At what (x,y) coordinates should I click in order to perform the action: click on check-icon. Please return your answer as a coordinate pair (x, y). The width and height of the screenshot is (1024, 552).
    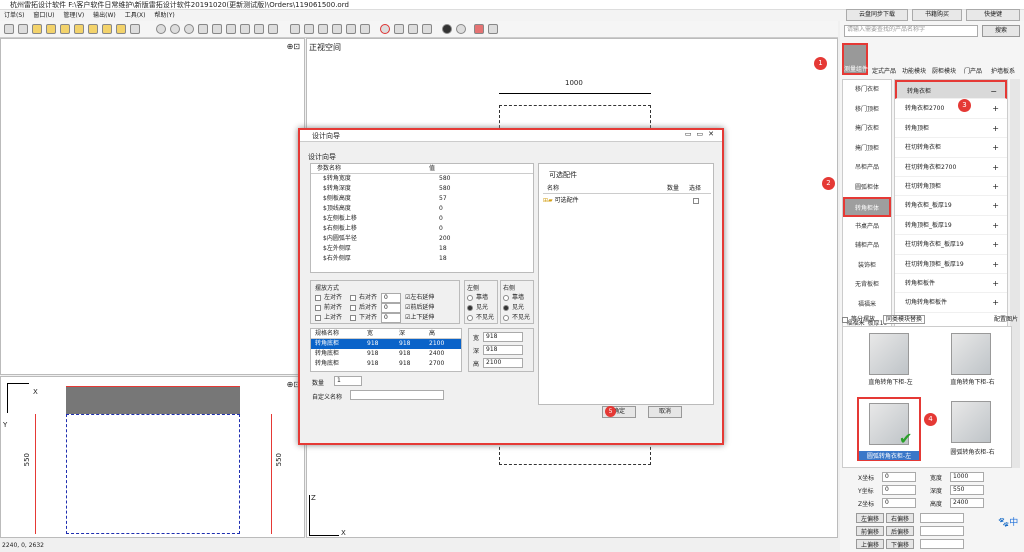
    Looking at the image, I should click on (447, 29).